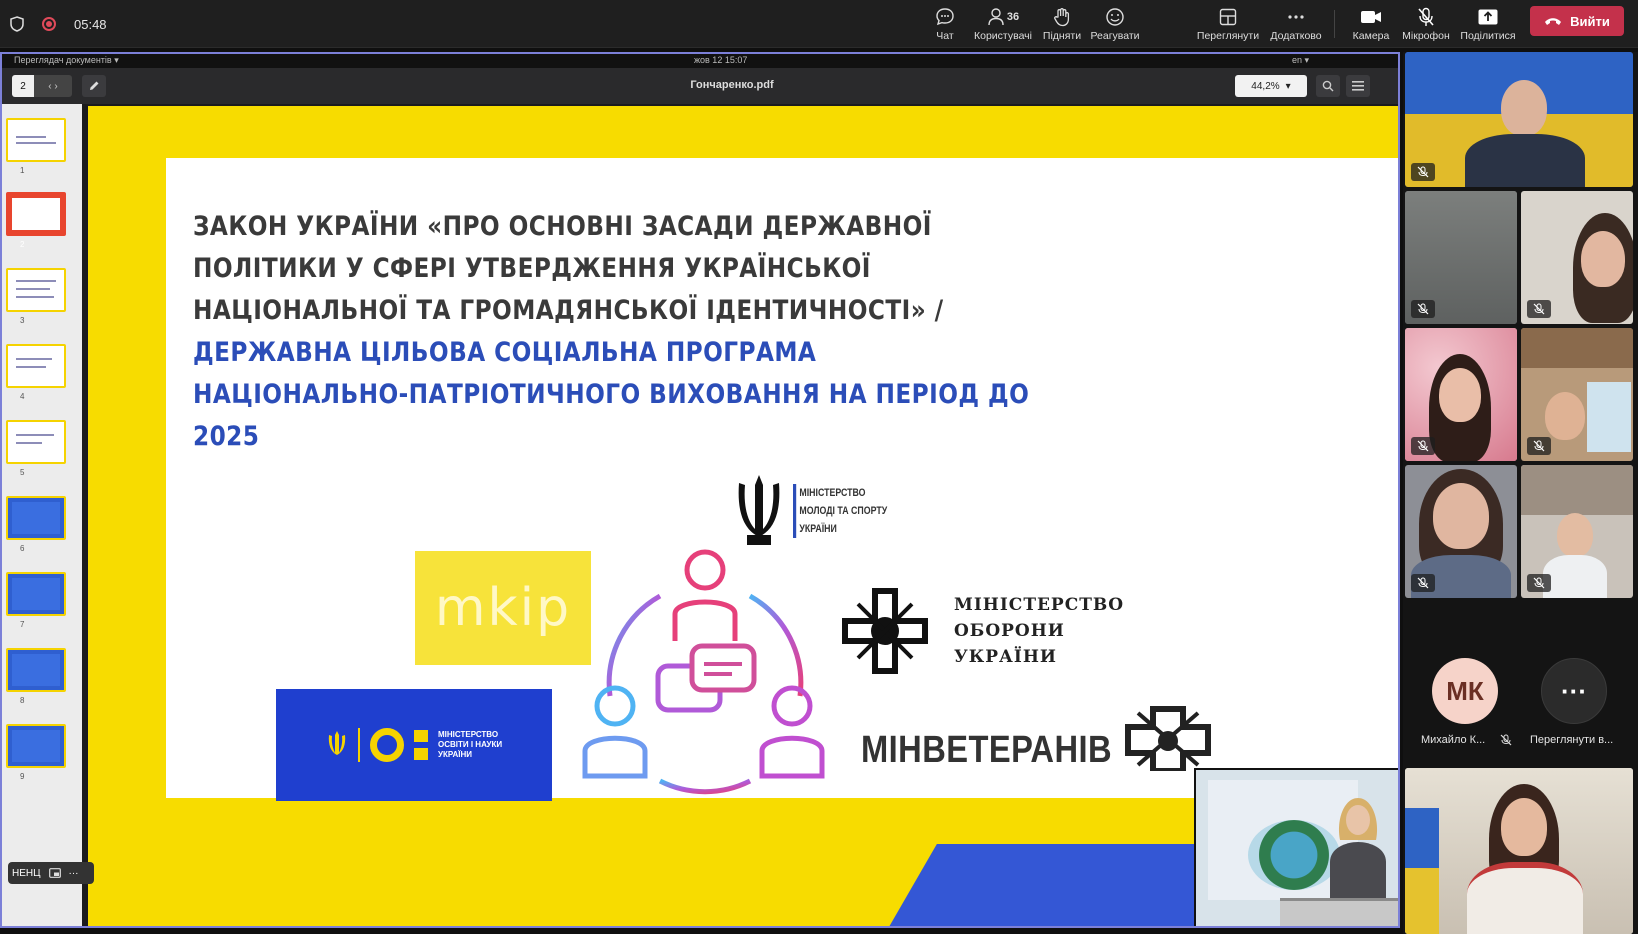  Describe the element at coordinates (54, 873) in the screenshot. I see `pop-out-icon` at that location.